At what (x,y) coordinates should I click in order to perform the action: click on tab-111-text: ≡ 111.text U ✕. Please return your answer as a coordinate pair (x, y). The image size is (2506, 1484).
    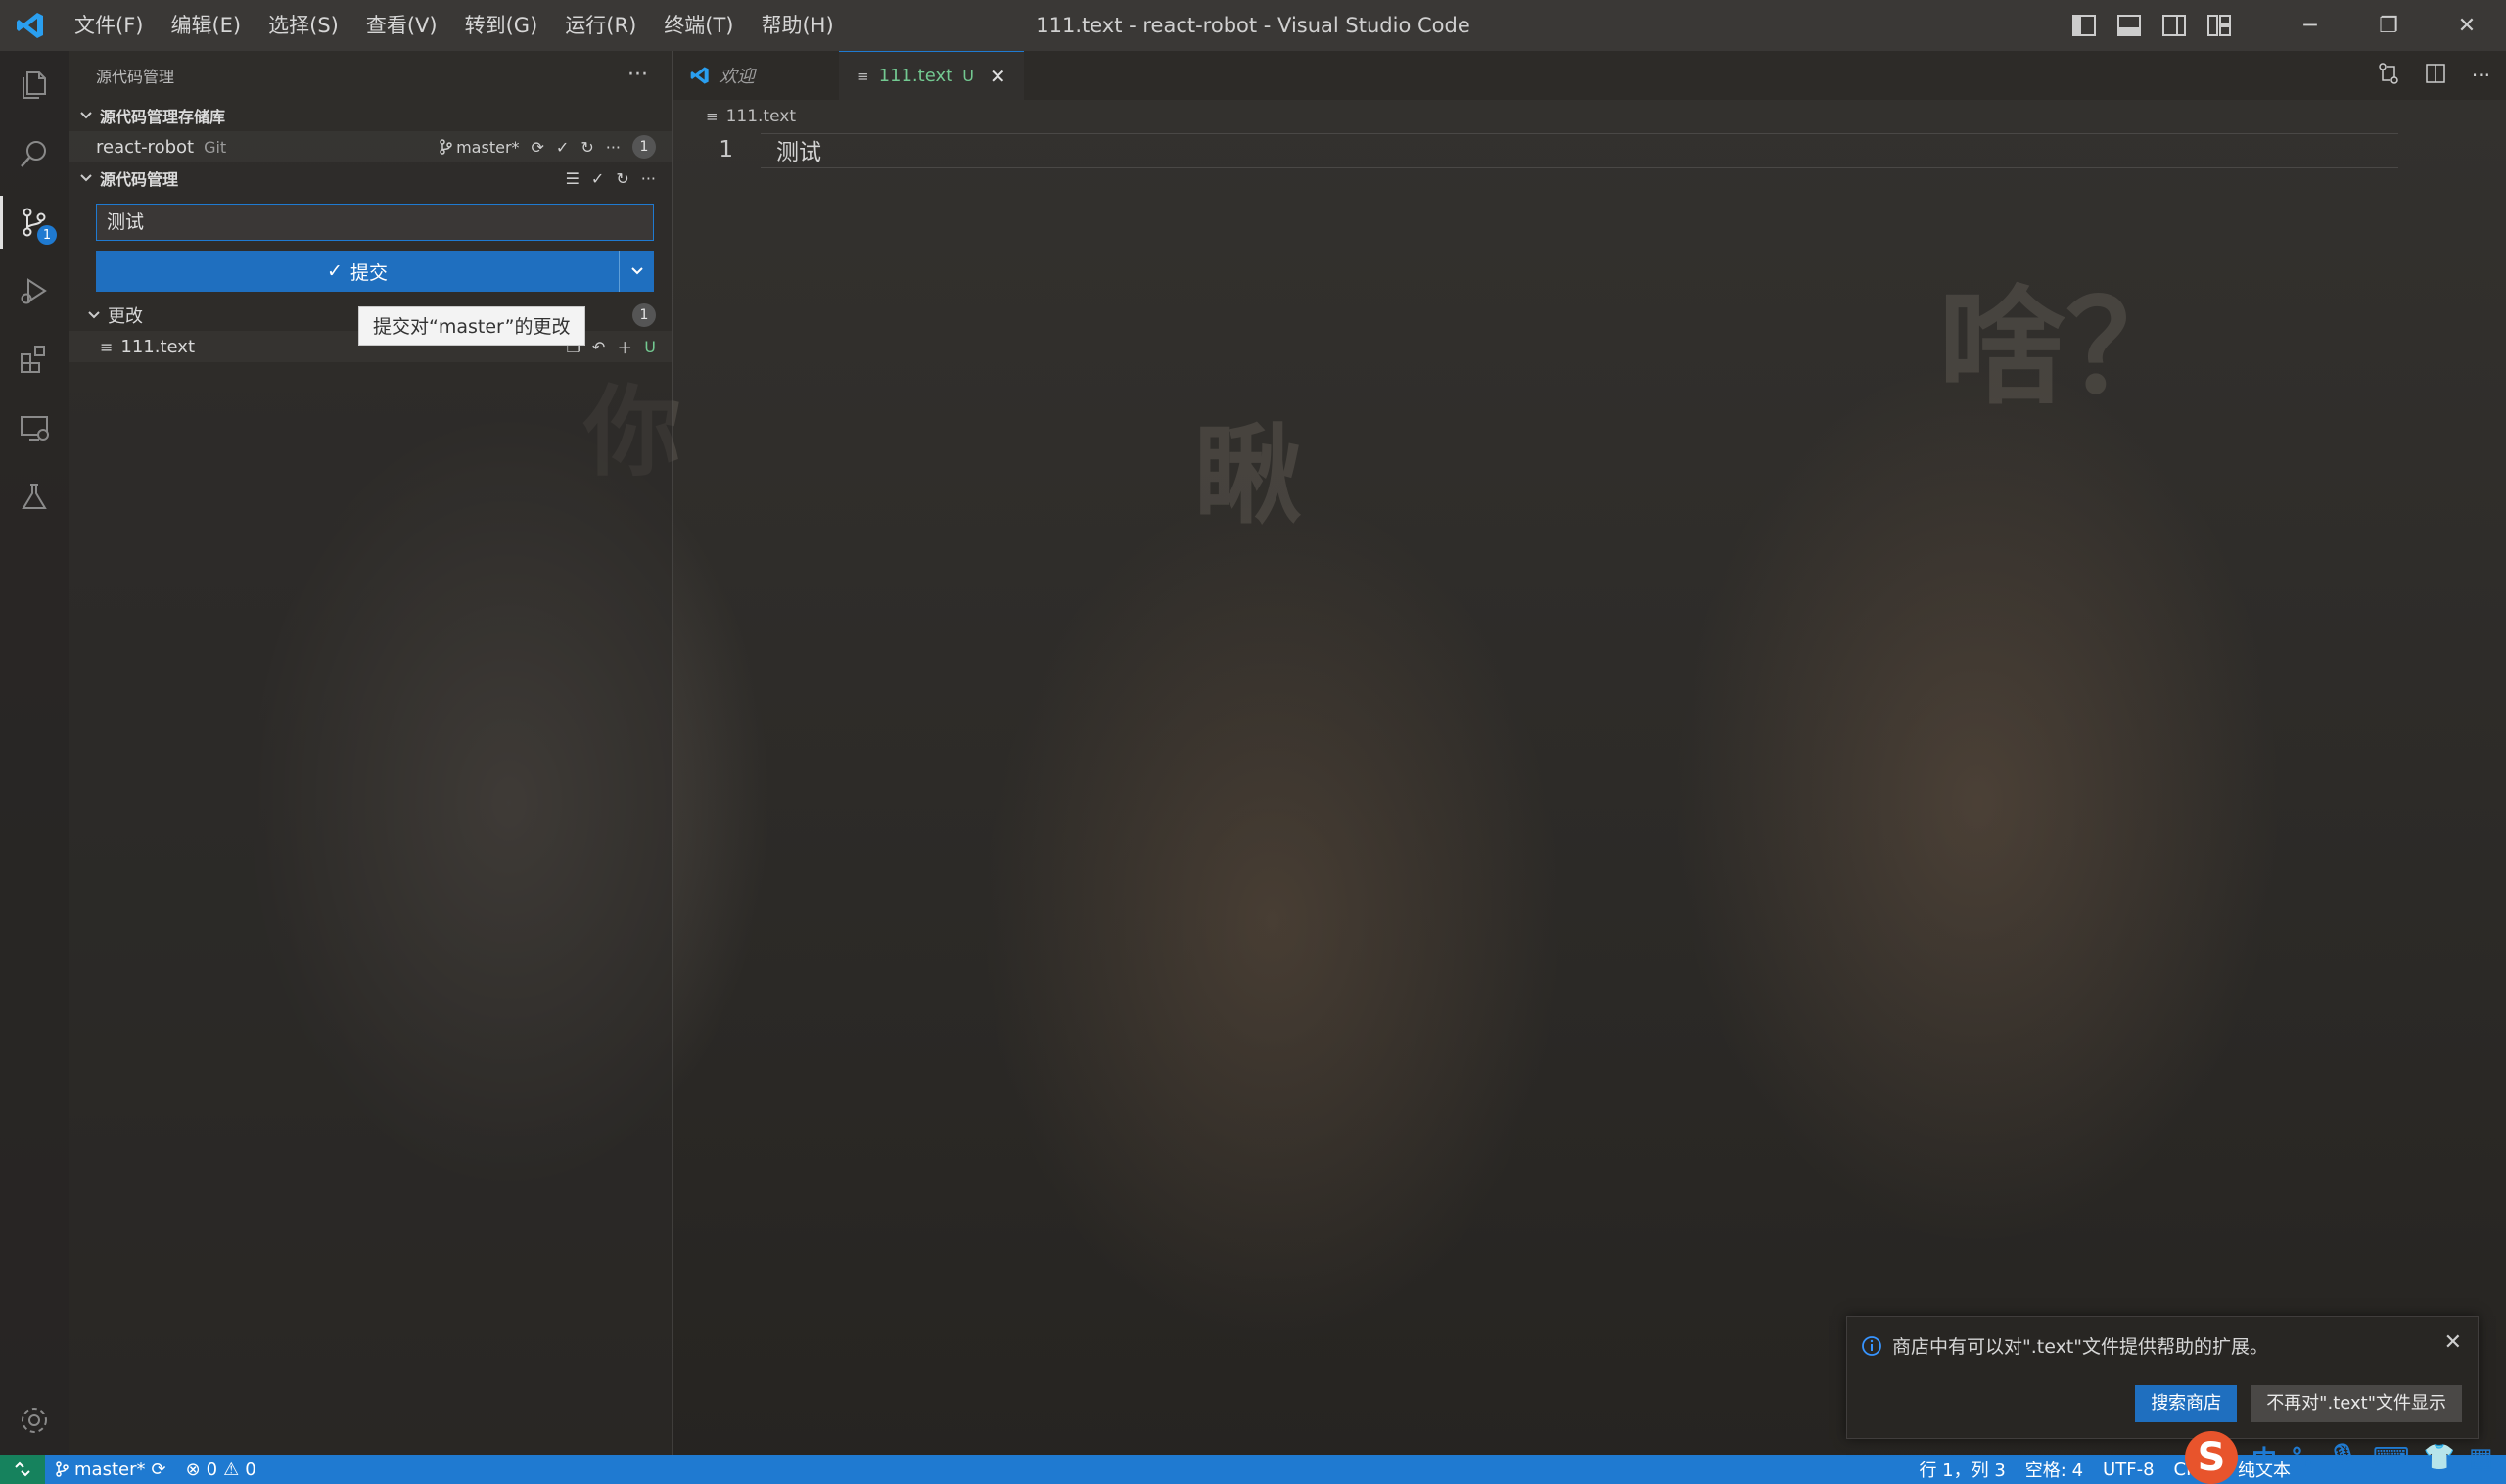
    Looking at the image, I should click on (931, 75).